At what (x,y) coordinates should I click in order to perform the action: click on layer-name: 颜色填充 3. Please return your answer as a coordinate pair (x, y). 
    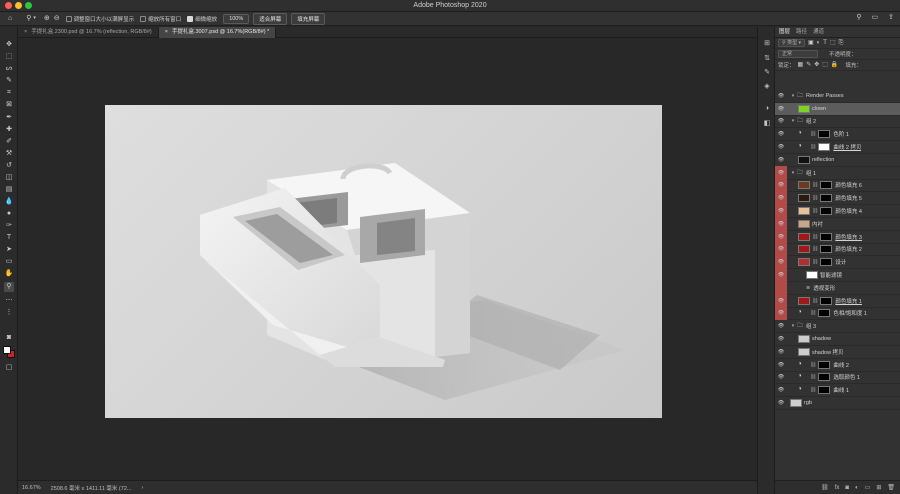
    Looking at the image, I should click on (848, 237).